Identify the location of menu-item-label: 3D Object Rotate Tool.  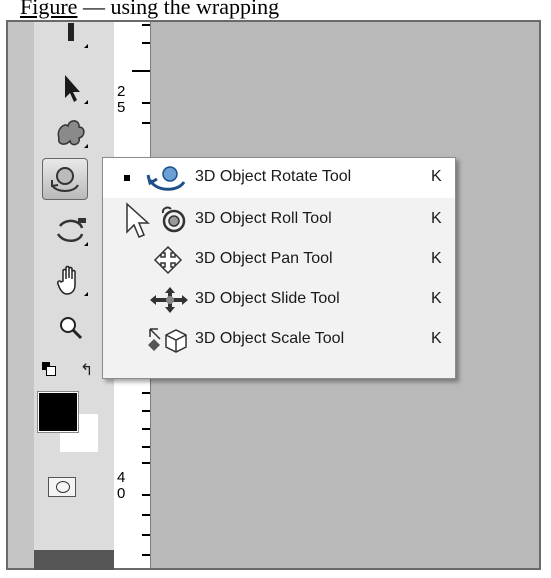
(273, 176).